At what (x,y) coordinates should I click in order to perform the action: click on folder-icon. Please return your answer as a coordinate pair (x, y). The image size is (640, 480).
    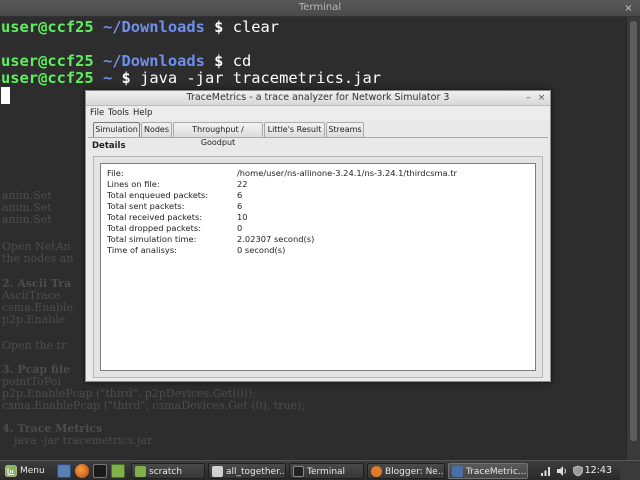
    Looking at the image, I should click on (140, 471).